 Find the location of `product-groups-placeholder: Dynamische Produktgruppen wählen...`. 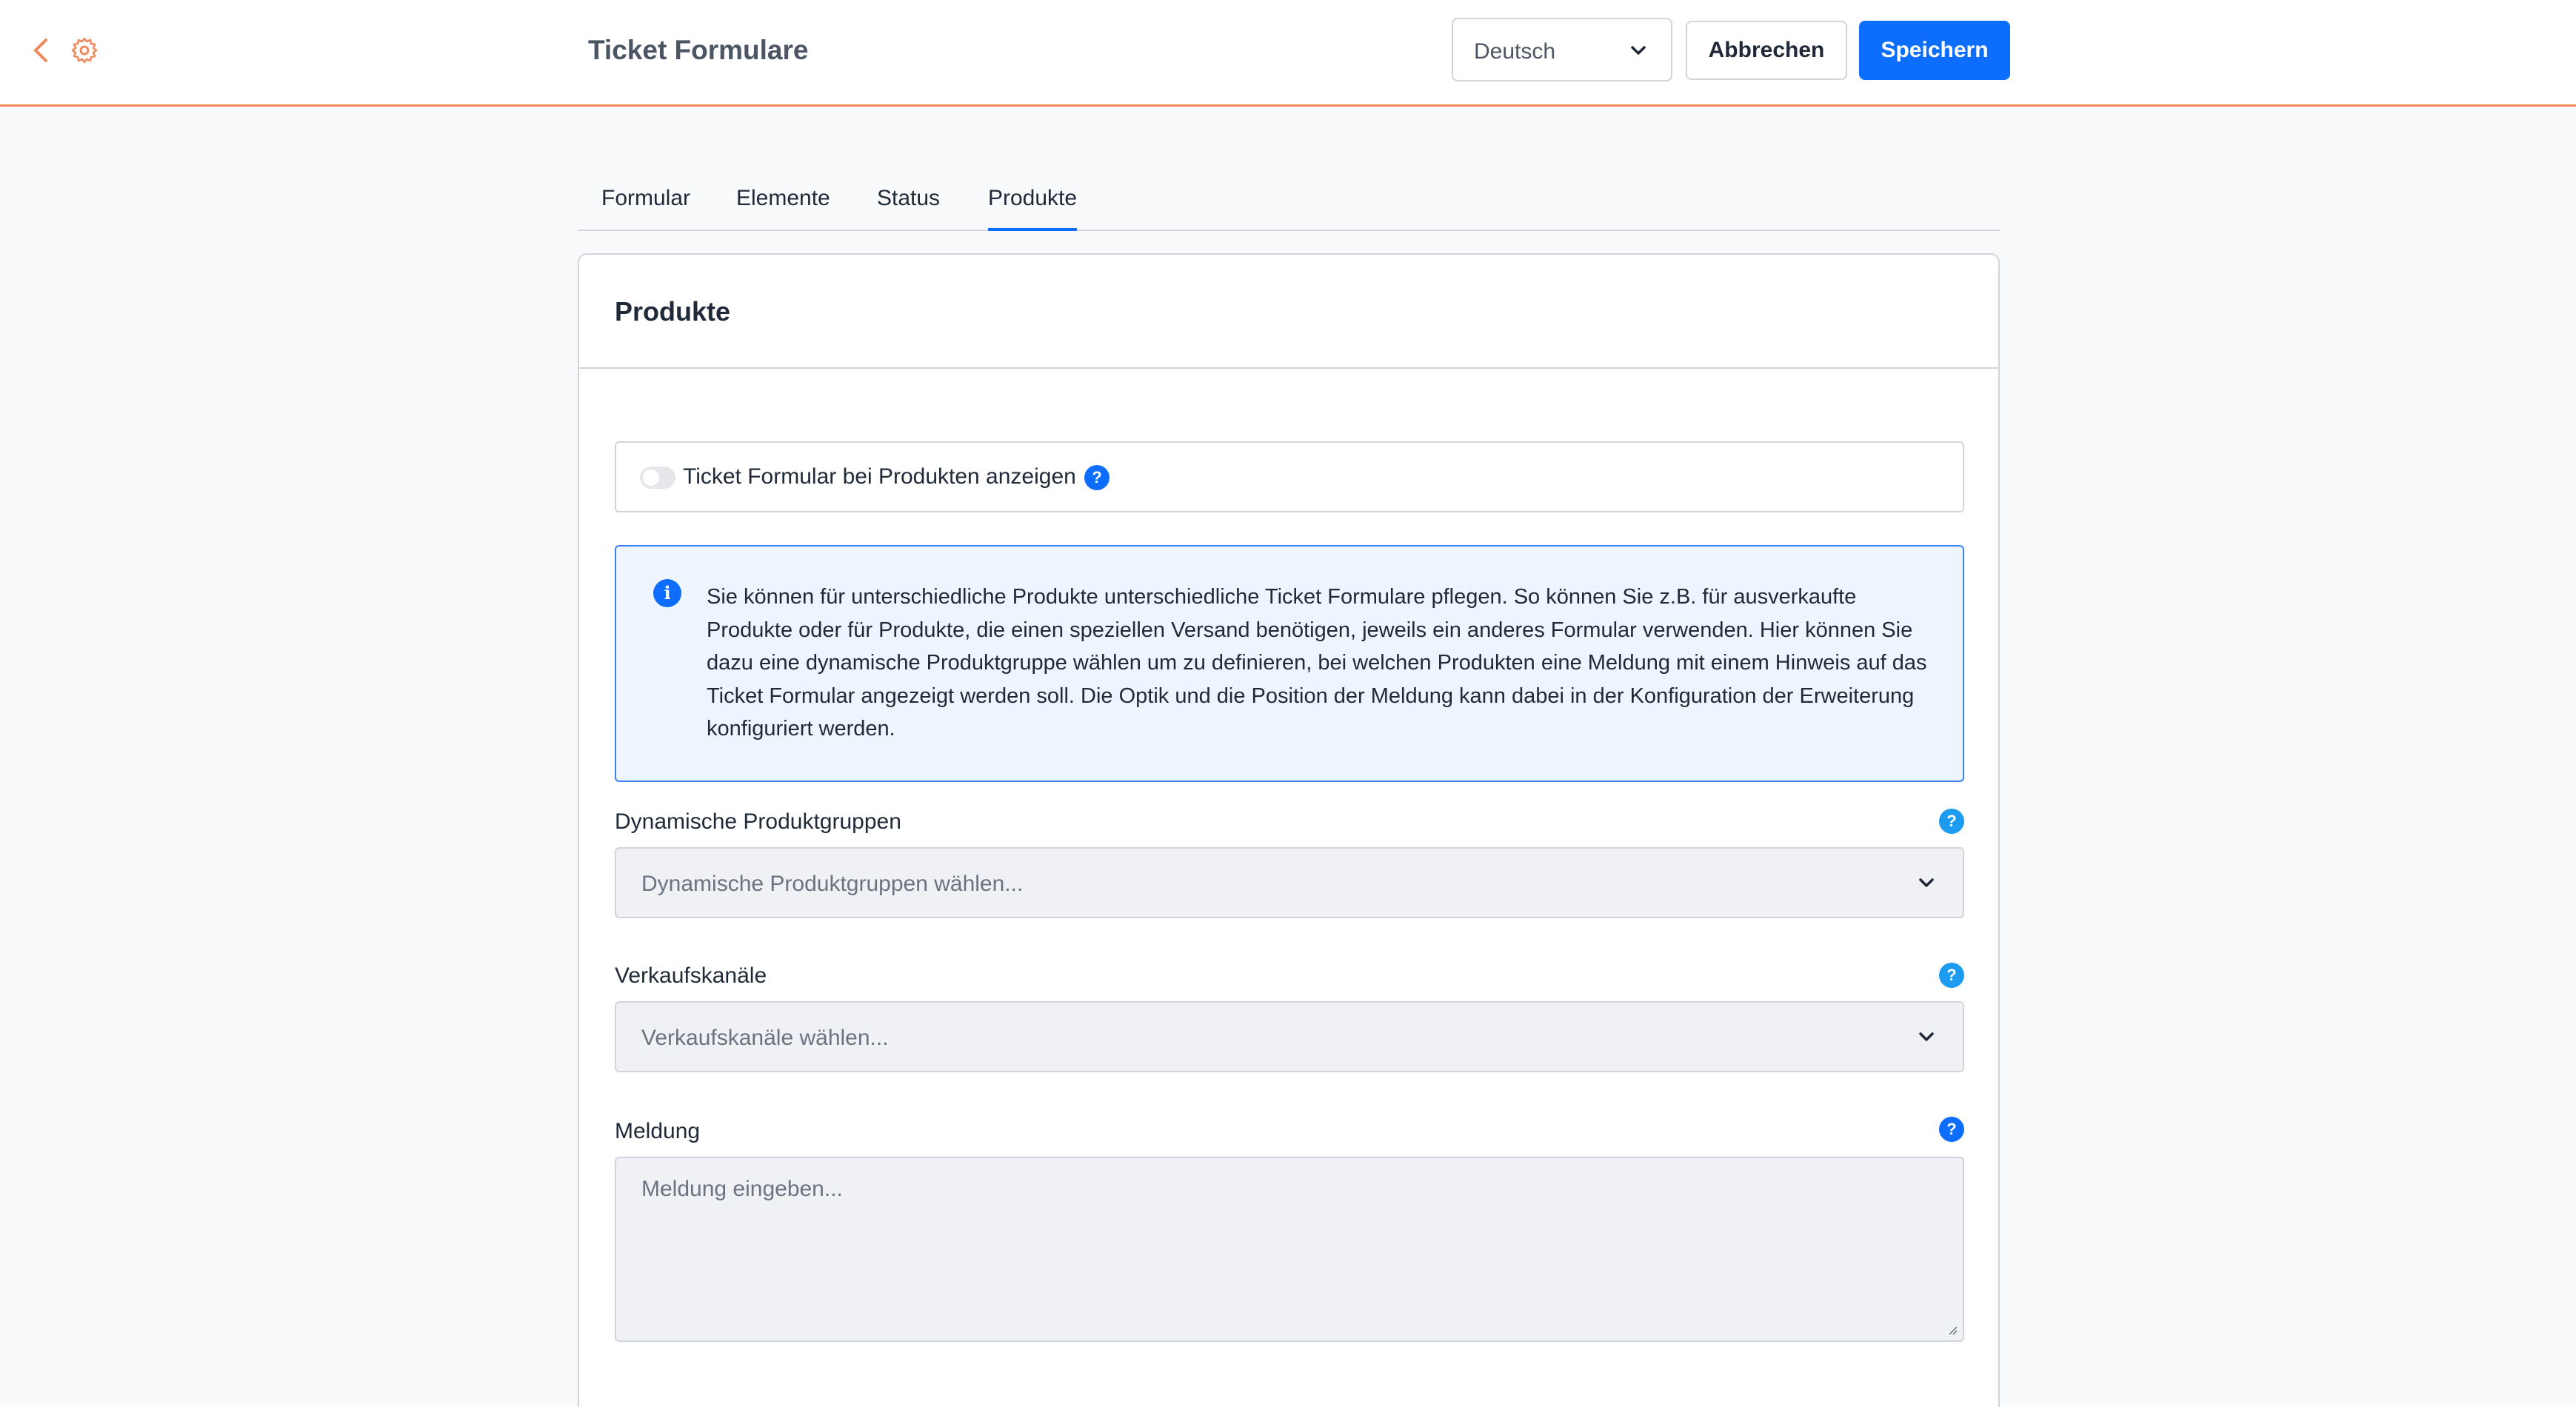

product-groups-placeholder: Dynamische Produktgruppen wählen... is located at coordinates (832, 884).